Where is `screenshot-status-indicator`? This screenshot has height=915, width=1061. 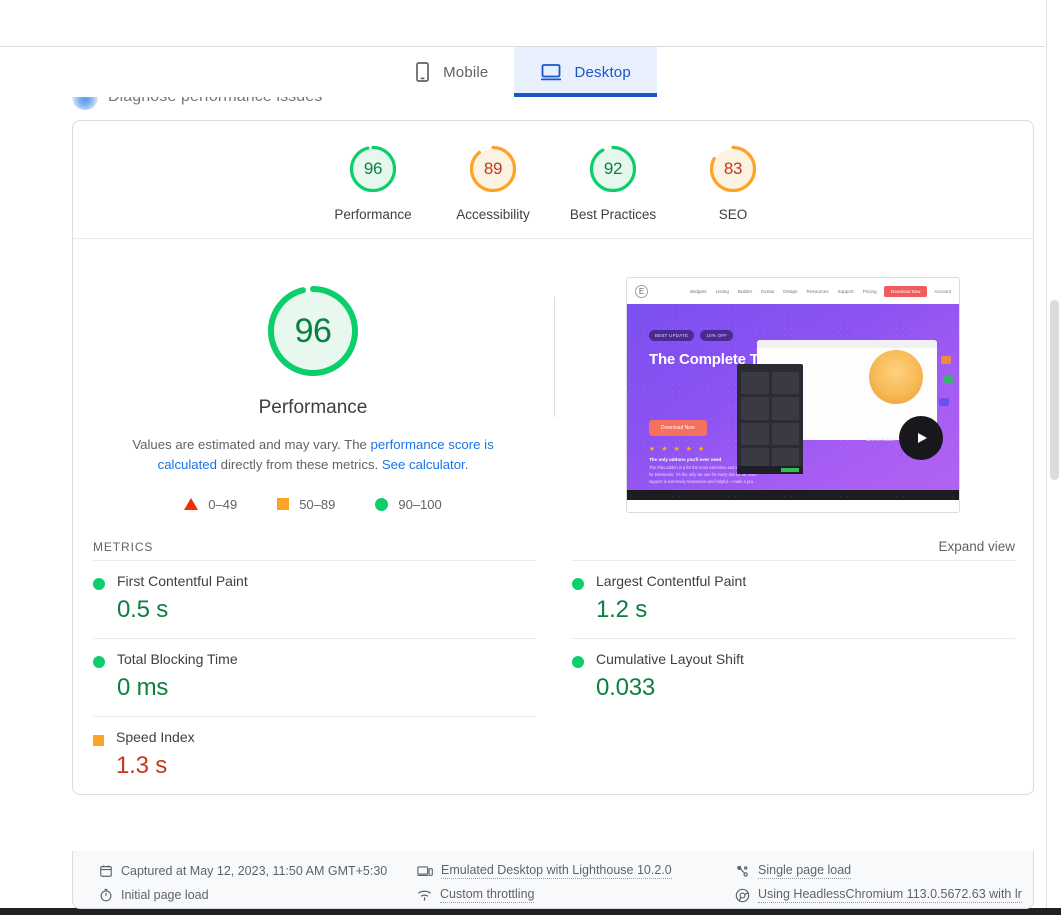
screenshot-status-indicator is located at coordinates (790, 470).